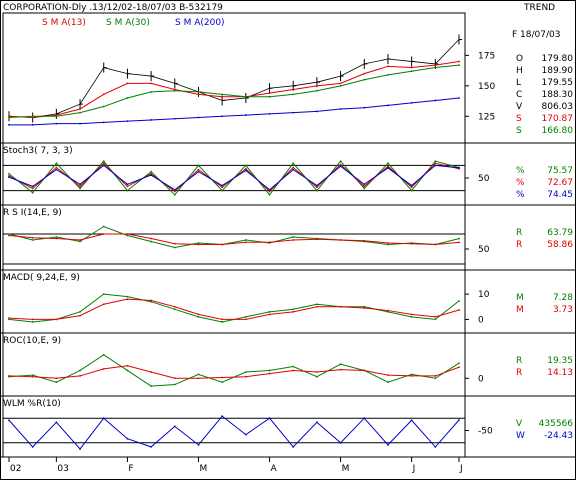 The height and width of the screenshot is (485, 576). What do you see at coordinates (519, 131) in the screenshot?
I see `info-row-label: S` at bounding box center [519, 131].